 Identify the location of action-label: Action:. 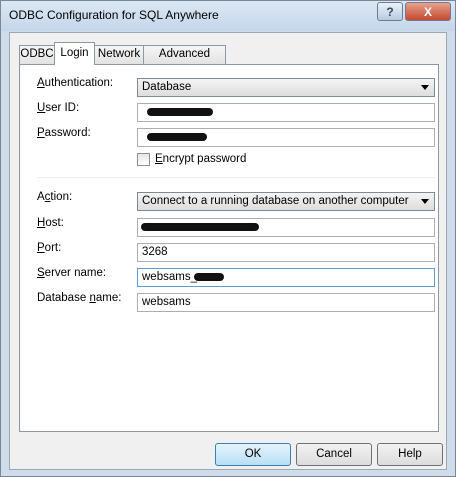
(55, 197).